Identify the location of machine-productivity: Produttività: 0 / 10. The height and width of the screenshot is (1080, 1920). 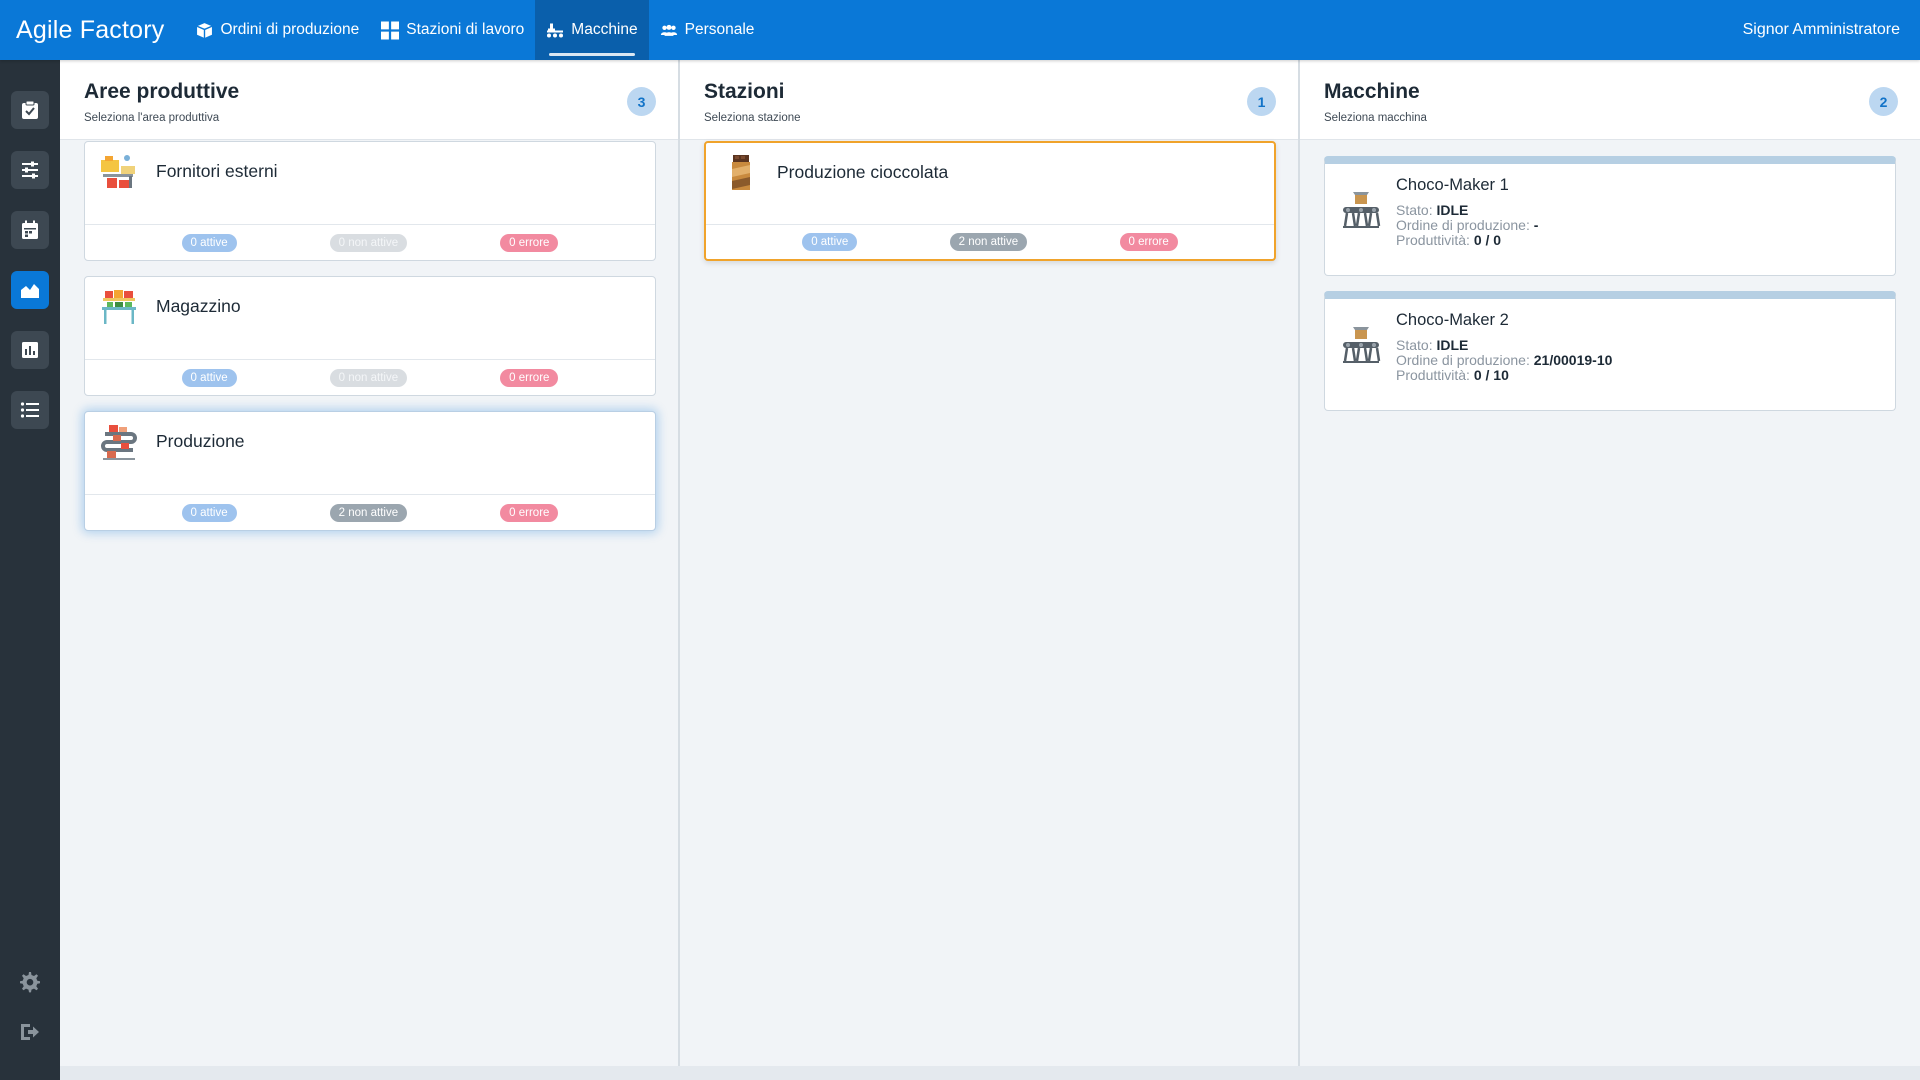
(1452, 375).